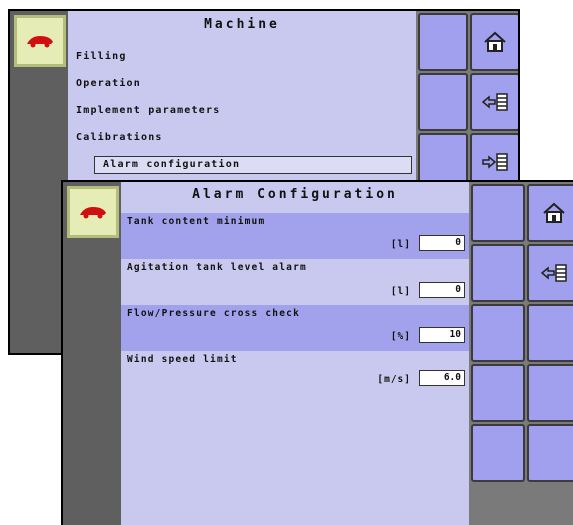  Describe the element at coordinates (295, 236) in the screenshot. I see `setting-row-tank-content-minimum: Tank content minimum [l] 0` at that location.